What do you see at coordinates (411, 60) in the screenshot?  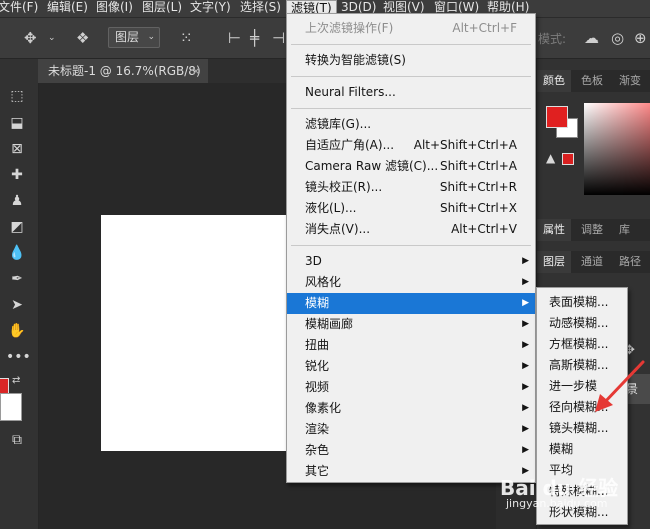 I see `menu-item-convert-smart-filters: 转换为智能滤镜(S)` at bounding box center [411, 60].